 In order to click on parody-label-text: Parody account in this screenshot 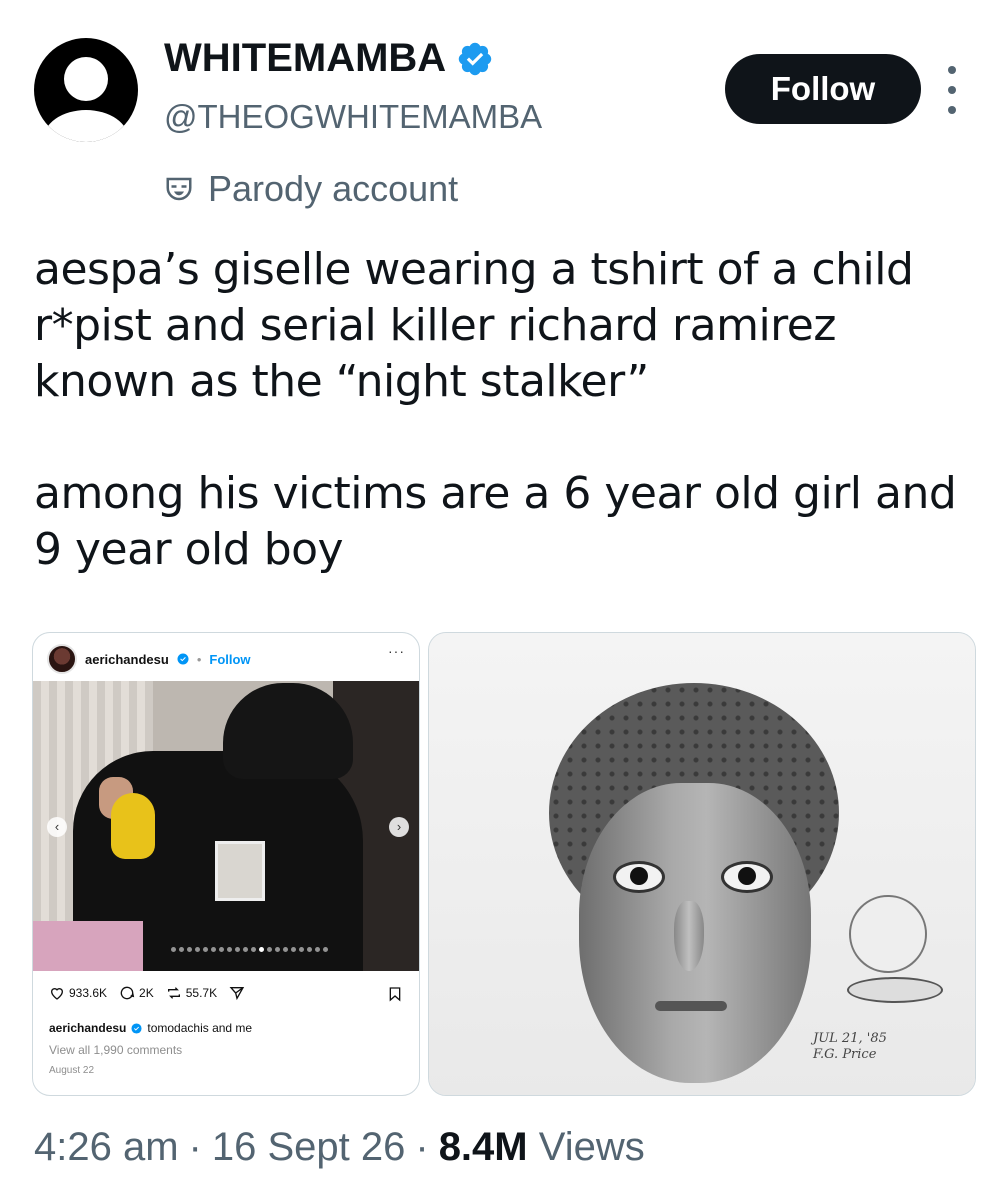, I will do `click(333, 188)`.